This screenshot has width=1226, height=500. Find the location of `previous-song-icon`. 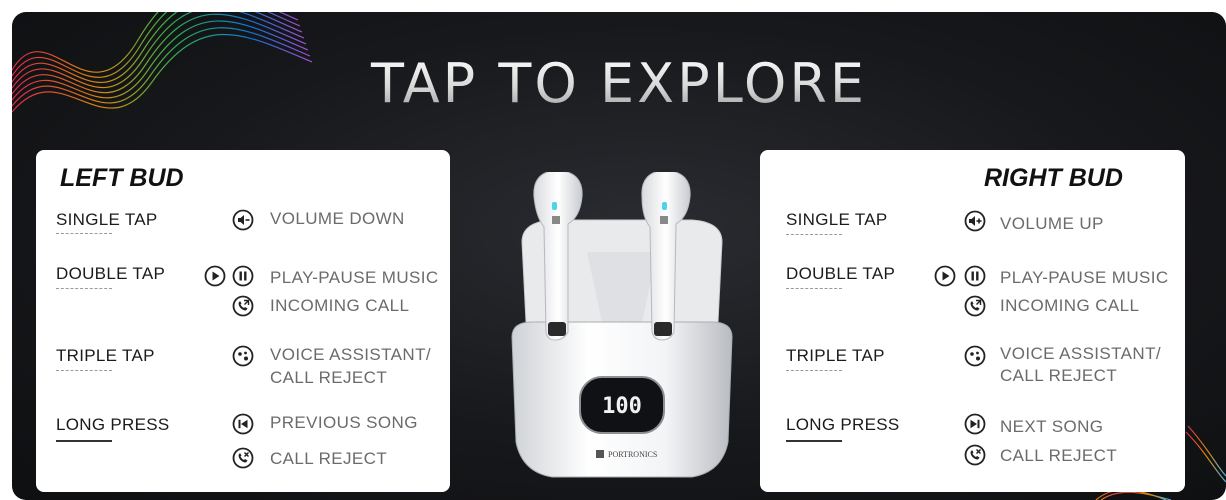

previous-song-icon is located at coordinates (243, 424).